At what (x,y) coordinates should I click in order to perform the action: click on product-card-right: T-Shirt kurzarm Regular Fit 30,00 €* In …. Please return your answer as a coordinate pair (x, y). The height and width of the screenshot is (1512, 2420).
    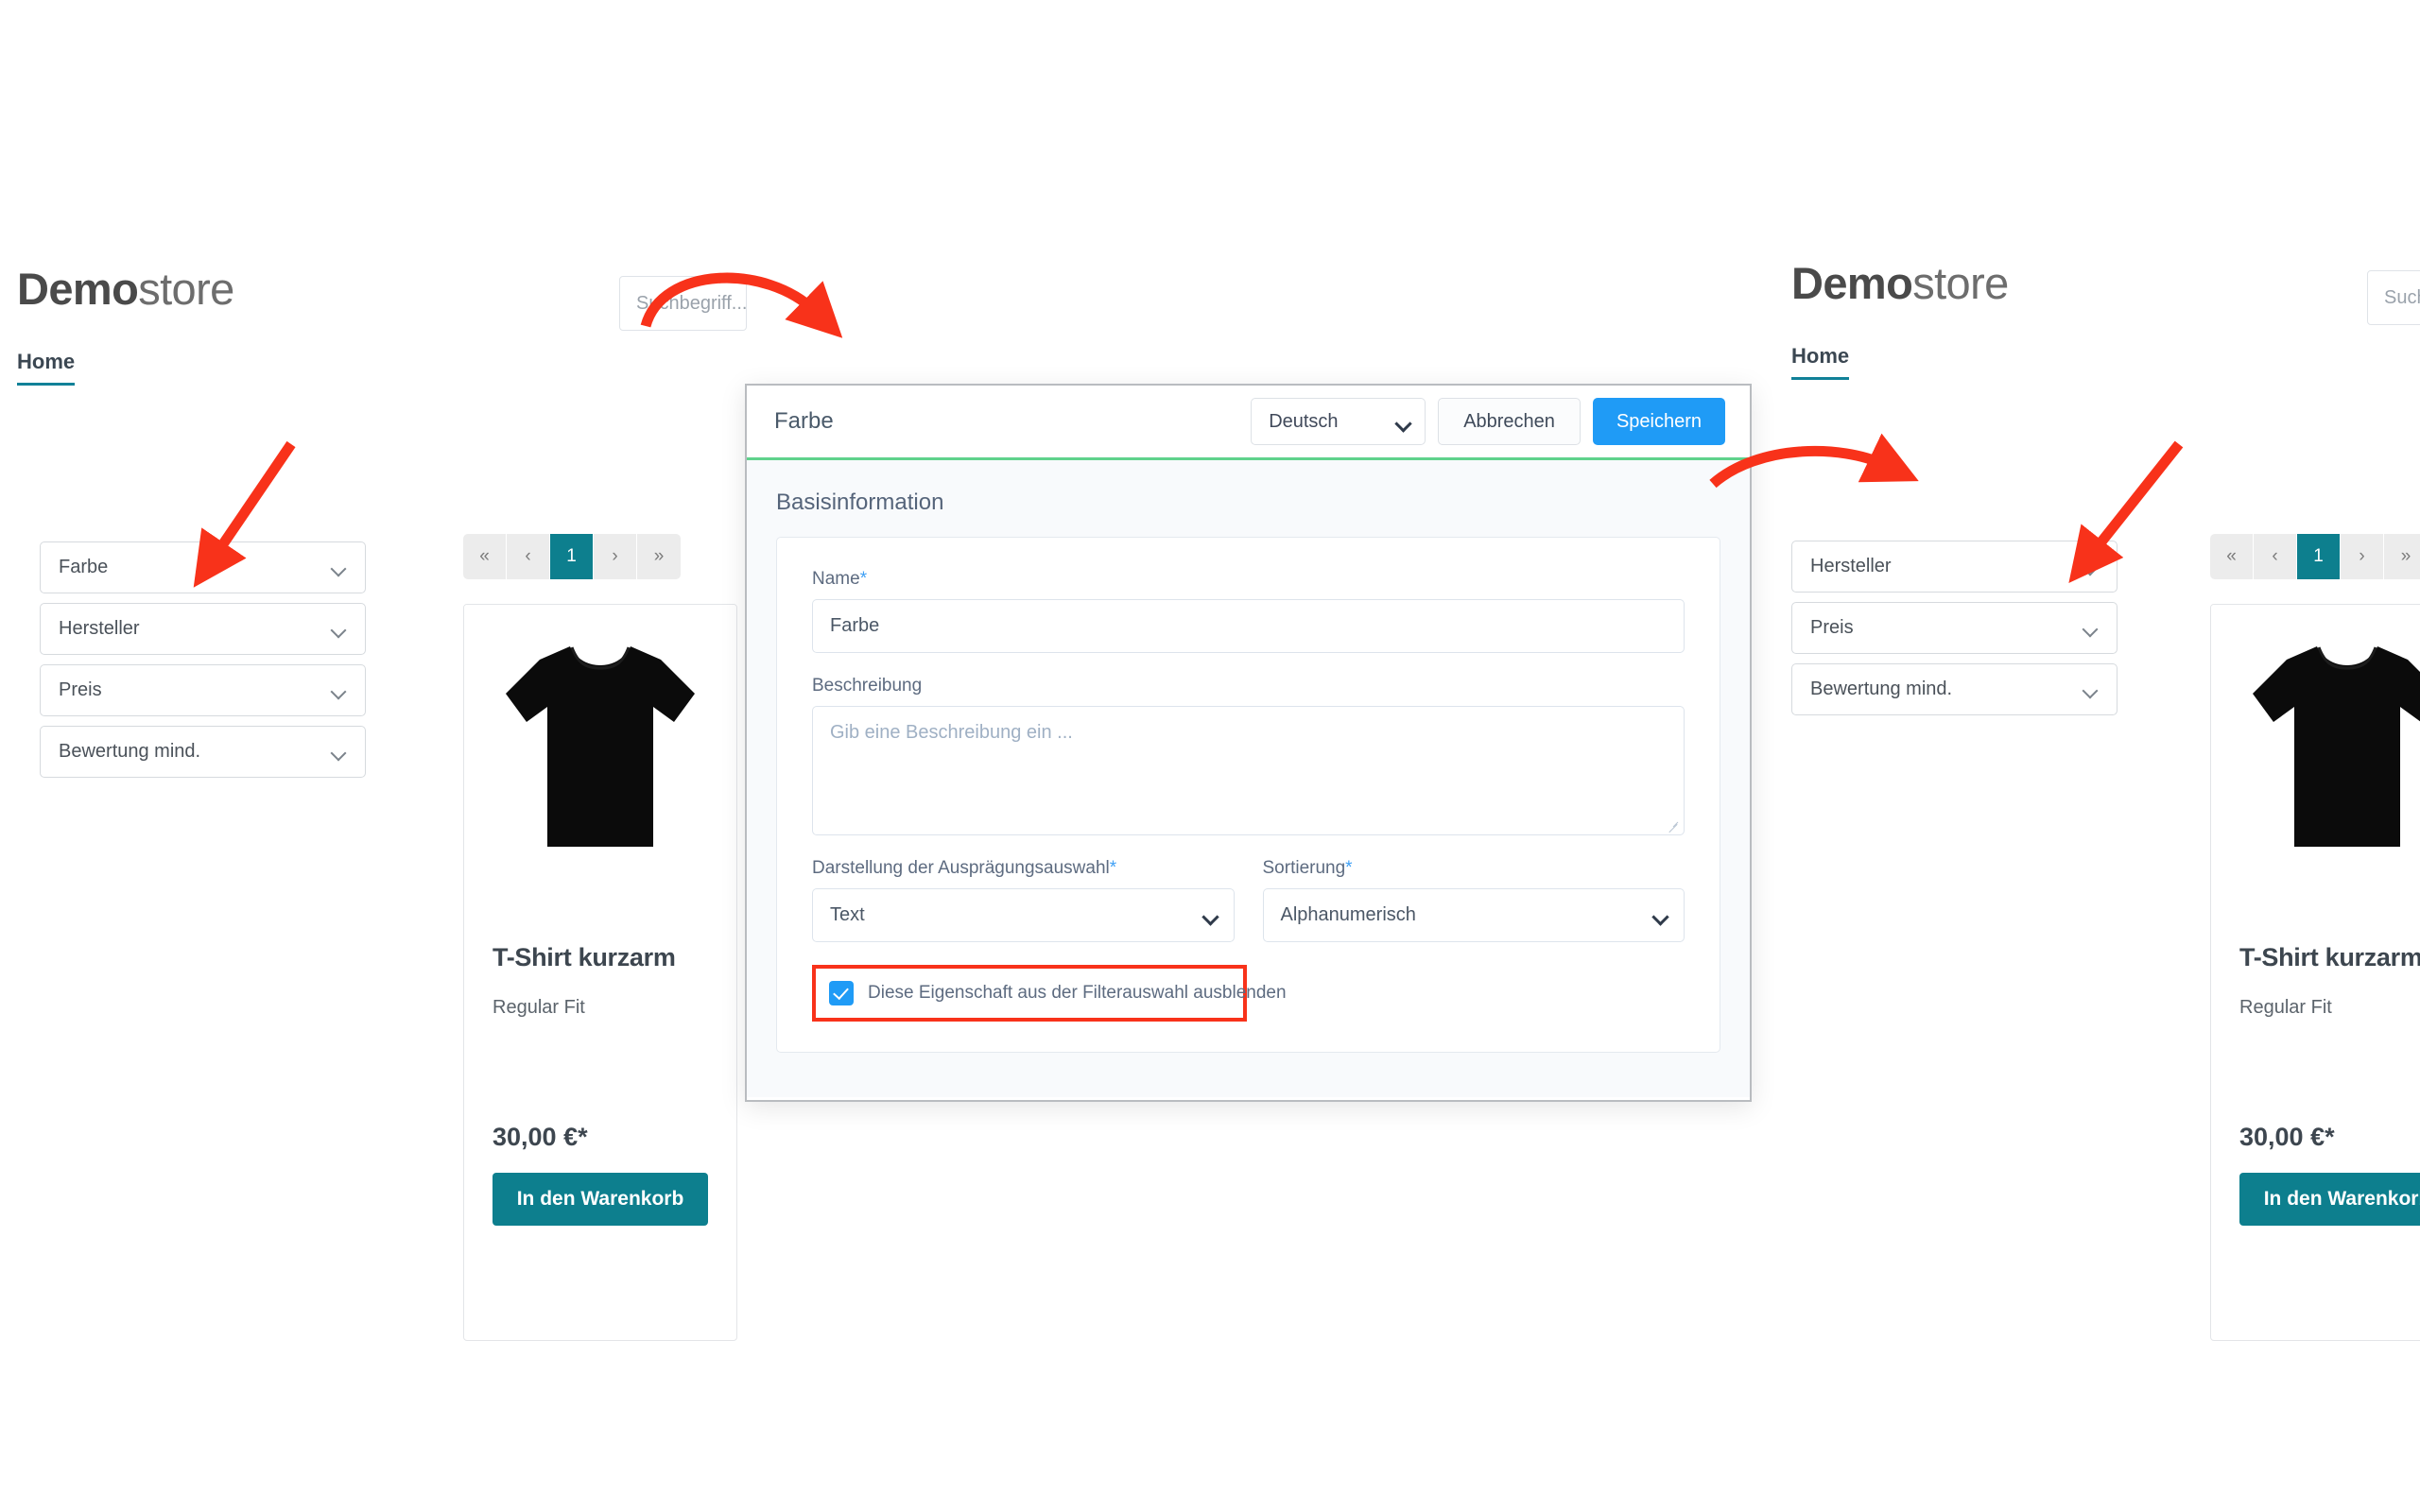
    Looking at the image, I should click on (2315, 972).